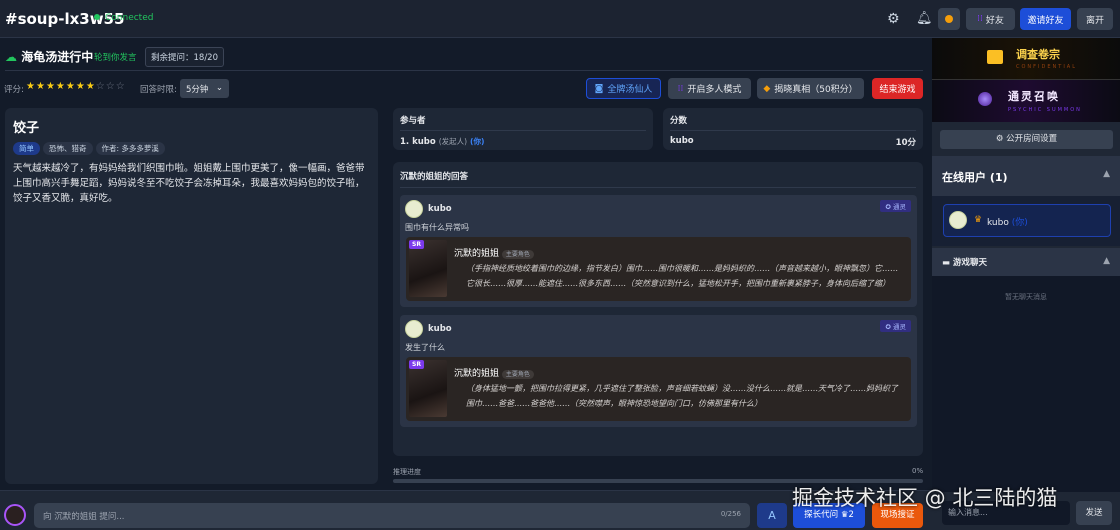  I want to click on chevron-down-icon: ⌄, so click(219, 88).